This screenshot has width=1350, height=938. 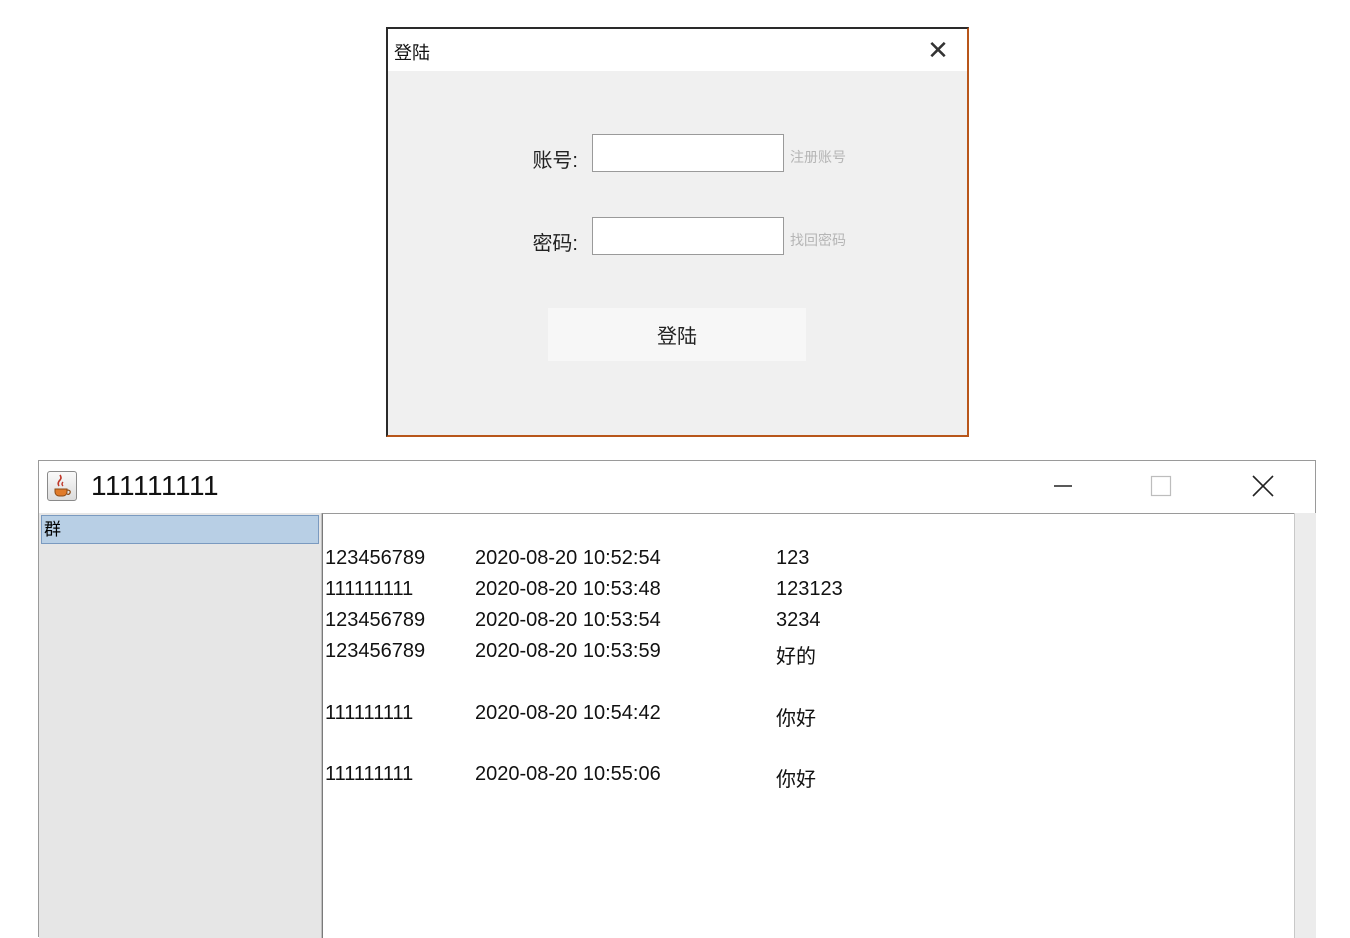 What do you see at coordinates (568, 620) in the screenshot?
I see `message-time: 2020-08-20 10:53:54` at bounding box center [568, 620].